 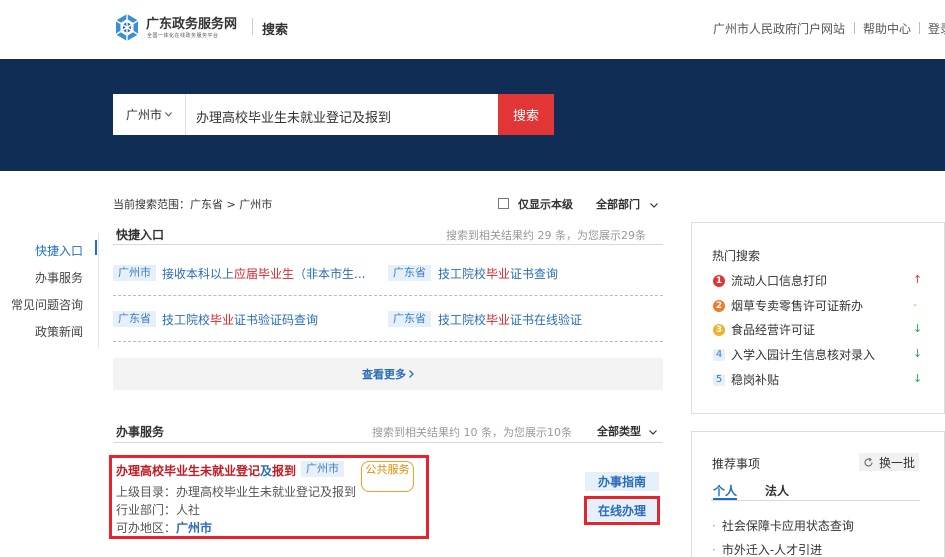 I want to click on logo-icon, so click(x=127, y=27).